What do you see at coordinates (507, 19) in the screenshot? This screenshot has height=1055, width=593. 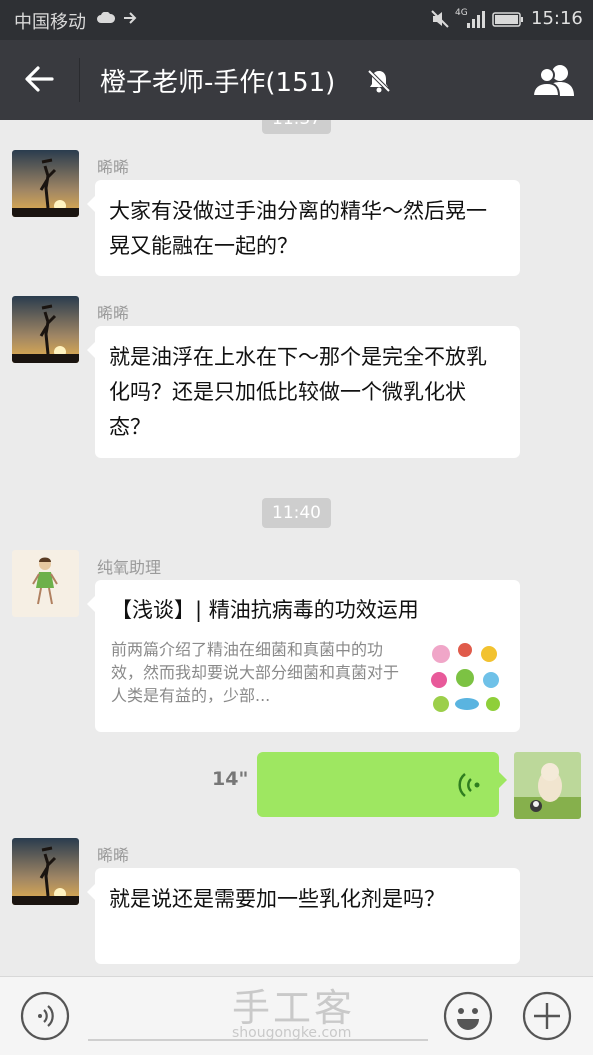 I see `battery-icon` at bounding box center [507, 19].